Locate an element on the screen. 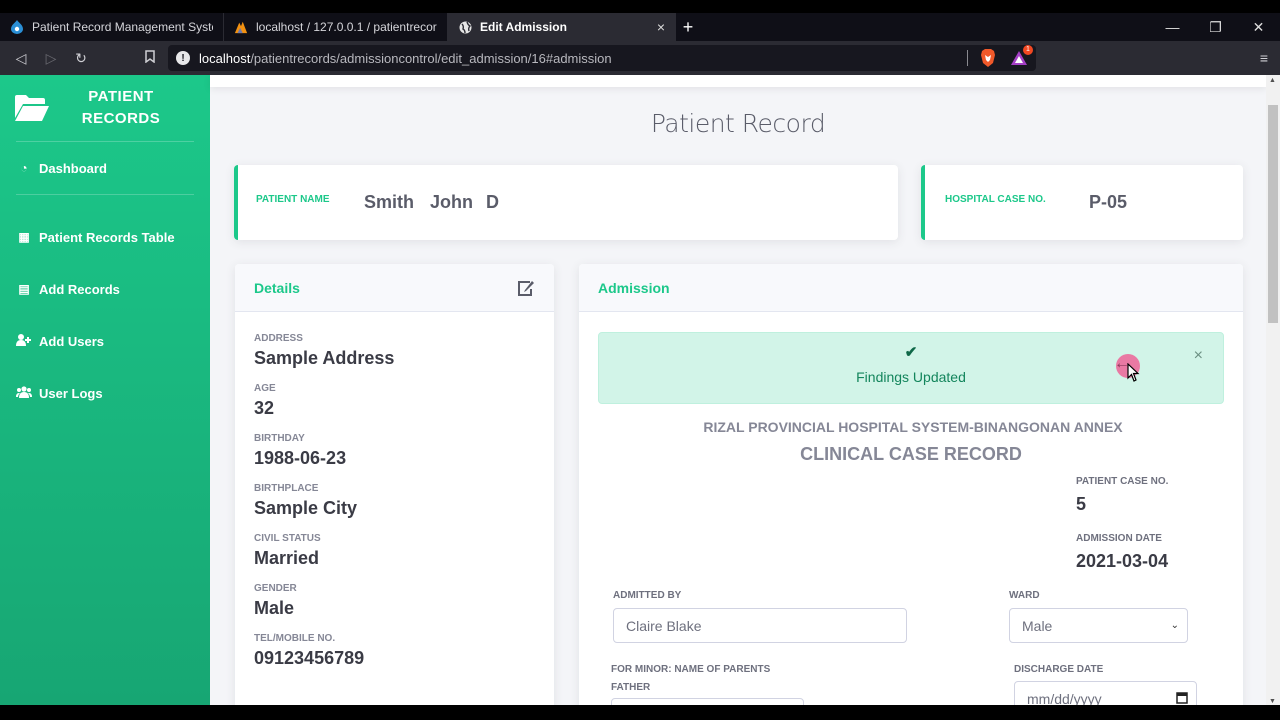 This screenshot has height=720, width=1280. sidebar-item-add-users: Add Users is located at coordinates (105, 341).